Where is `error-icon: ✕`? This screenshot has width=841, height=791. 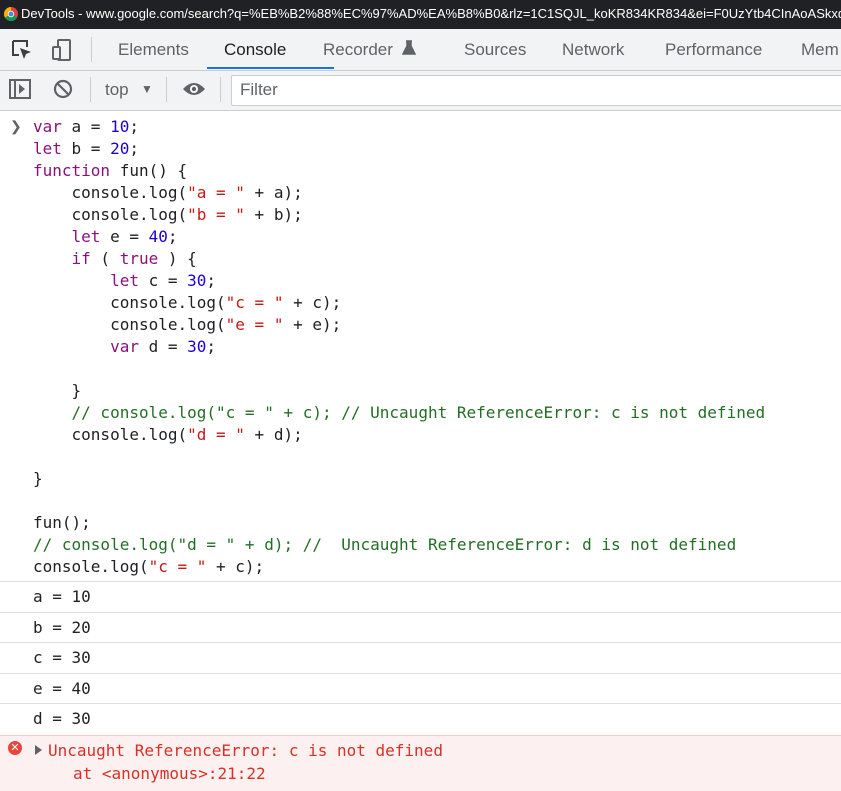 error-icon: ✕ is located at coordinates (15, 748).